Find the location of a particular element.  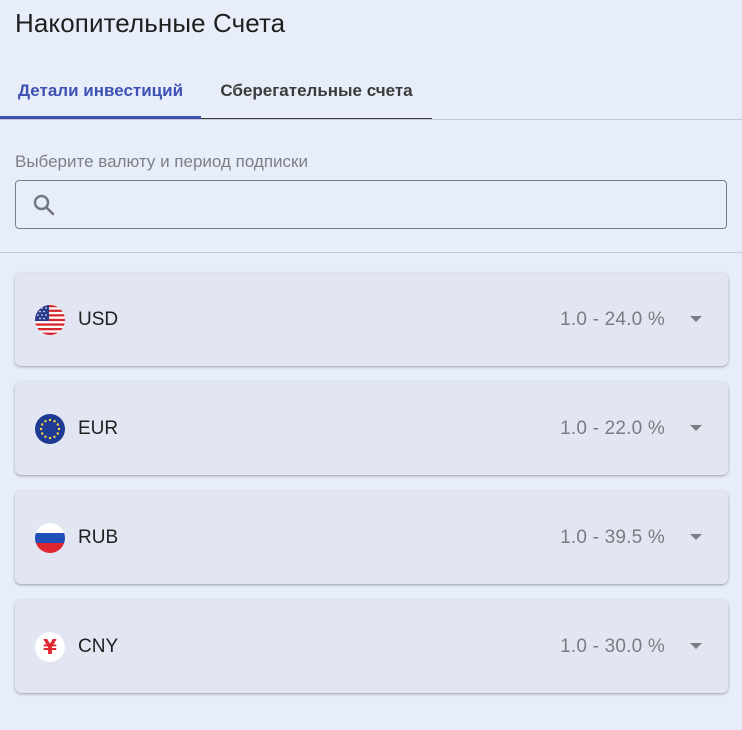

currency-rate: 1.0 - 39.5 % is located at coordinates (612, 537).